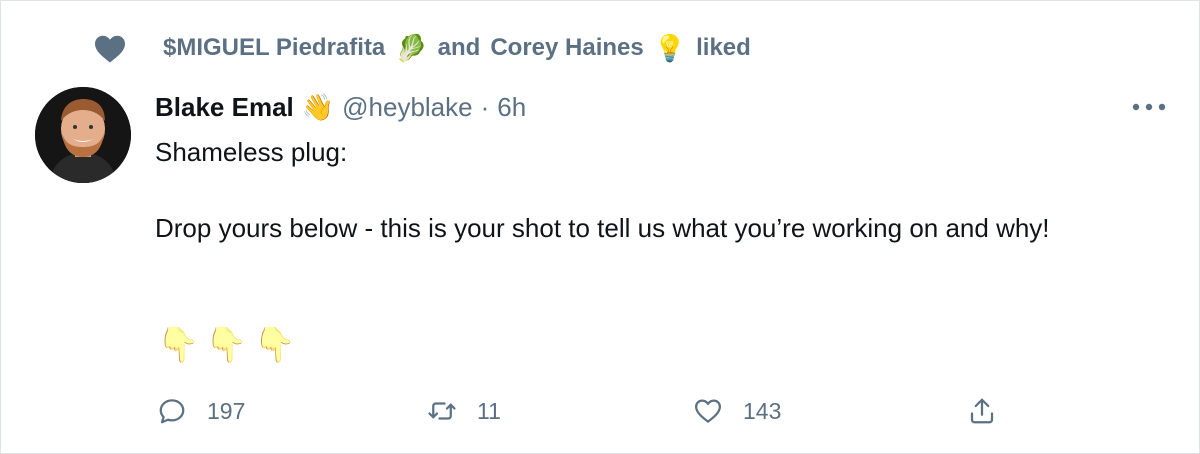 This screenshot has width=1200, height=454. I want to click on liker-name-2: Corey Haines, so click(566, 48).